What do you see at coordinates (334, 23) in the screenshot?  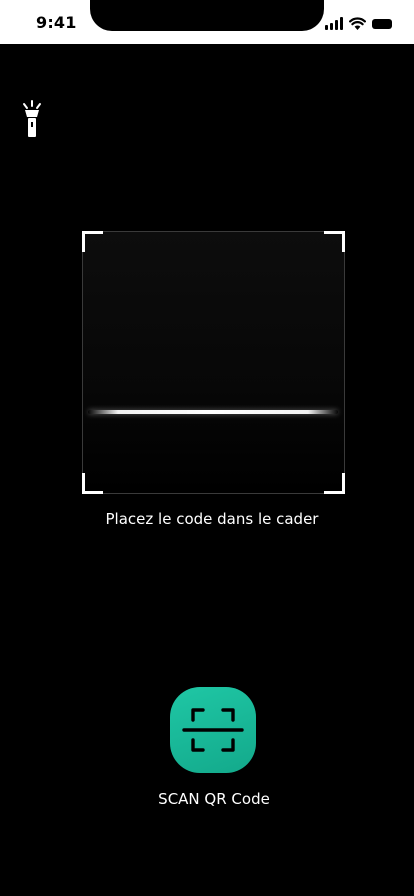 I see `cellular-signal-icon` at bounding box center [334, 23].